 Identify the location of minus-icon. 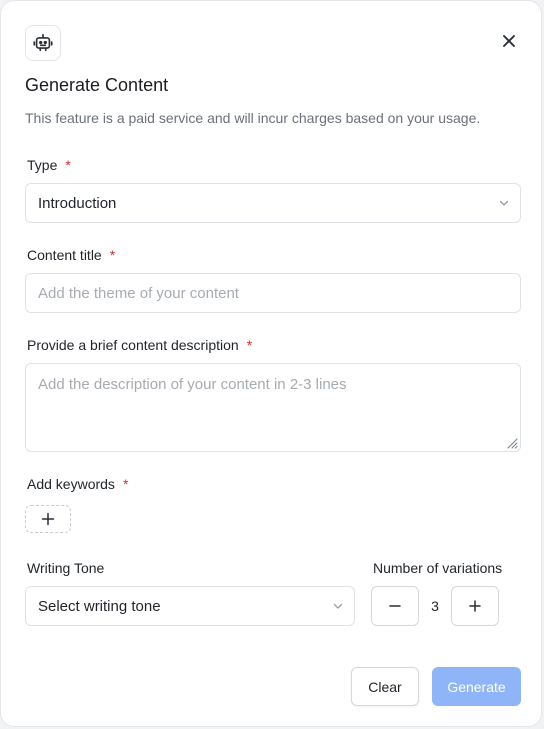
(395, 606).